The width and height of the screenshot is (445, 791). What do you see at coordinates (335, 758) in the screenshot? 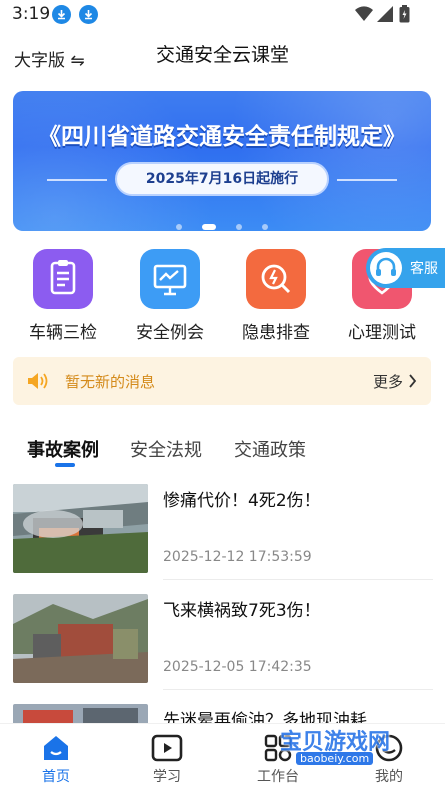
I see `watermark-url: baobeiy.com` at bounding box center [335, 758].